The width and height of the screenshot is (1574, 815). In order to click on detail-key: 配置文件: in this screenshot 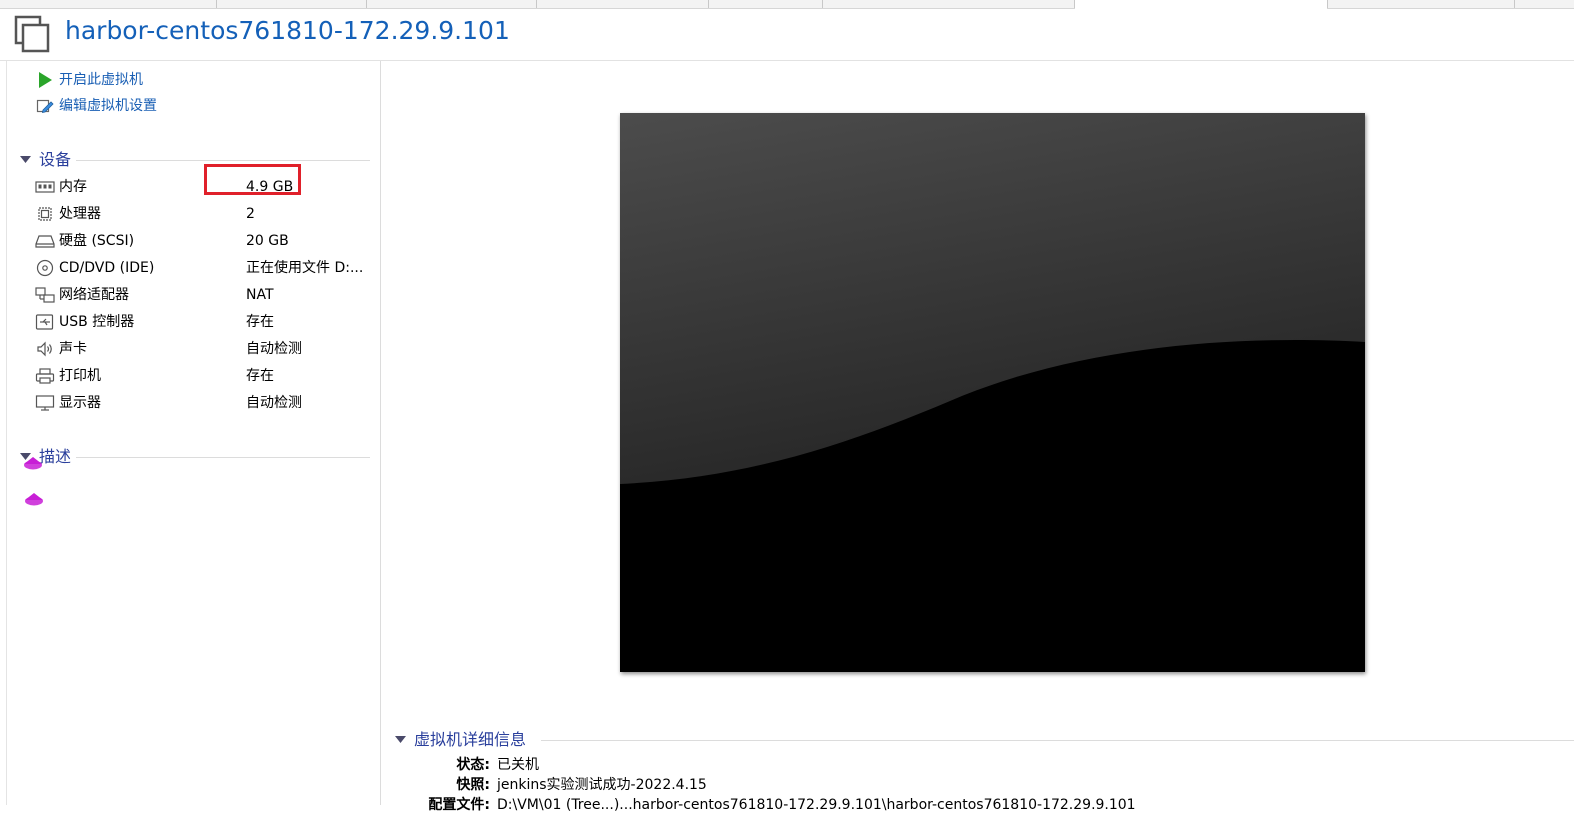, I will do `click(459, 805)`.